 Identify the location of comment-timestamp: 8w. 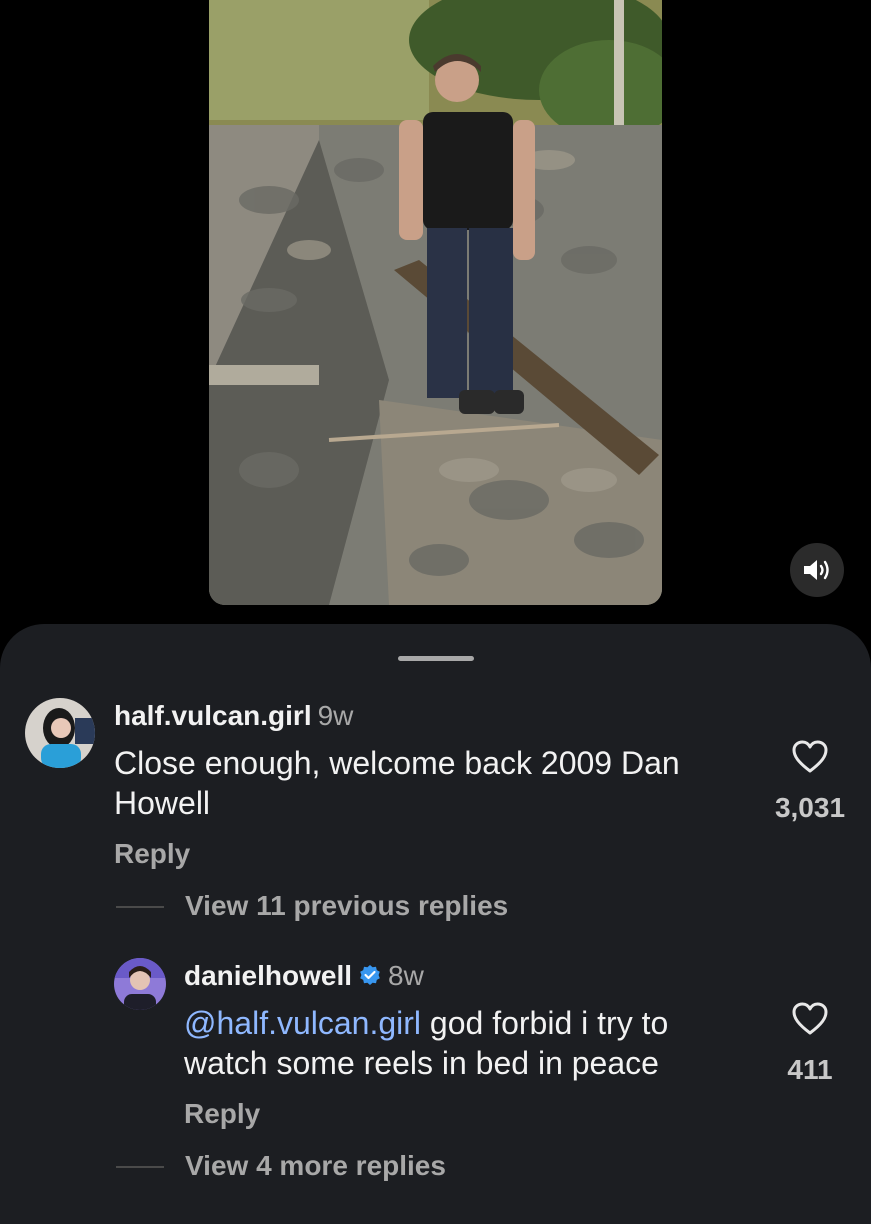
(406, 975).